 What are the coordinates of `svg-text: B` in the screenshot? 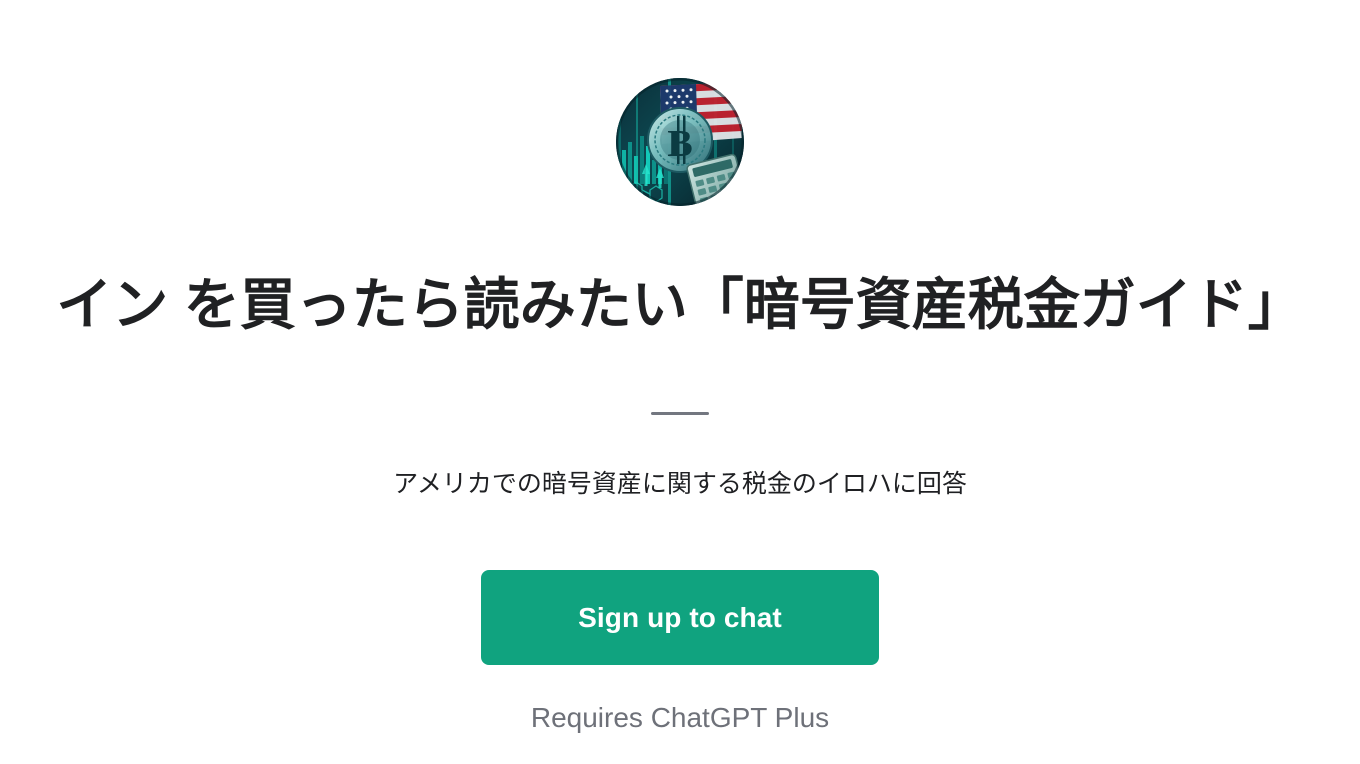 It's located at (679, 144).